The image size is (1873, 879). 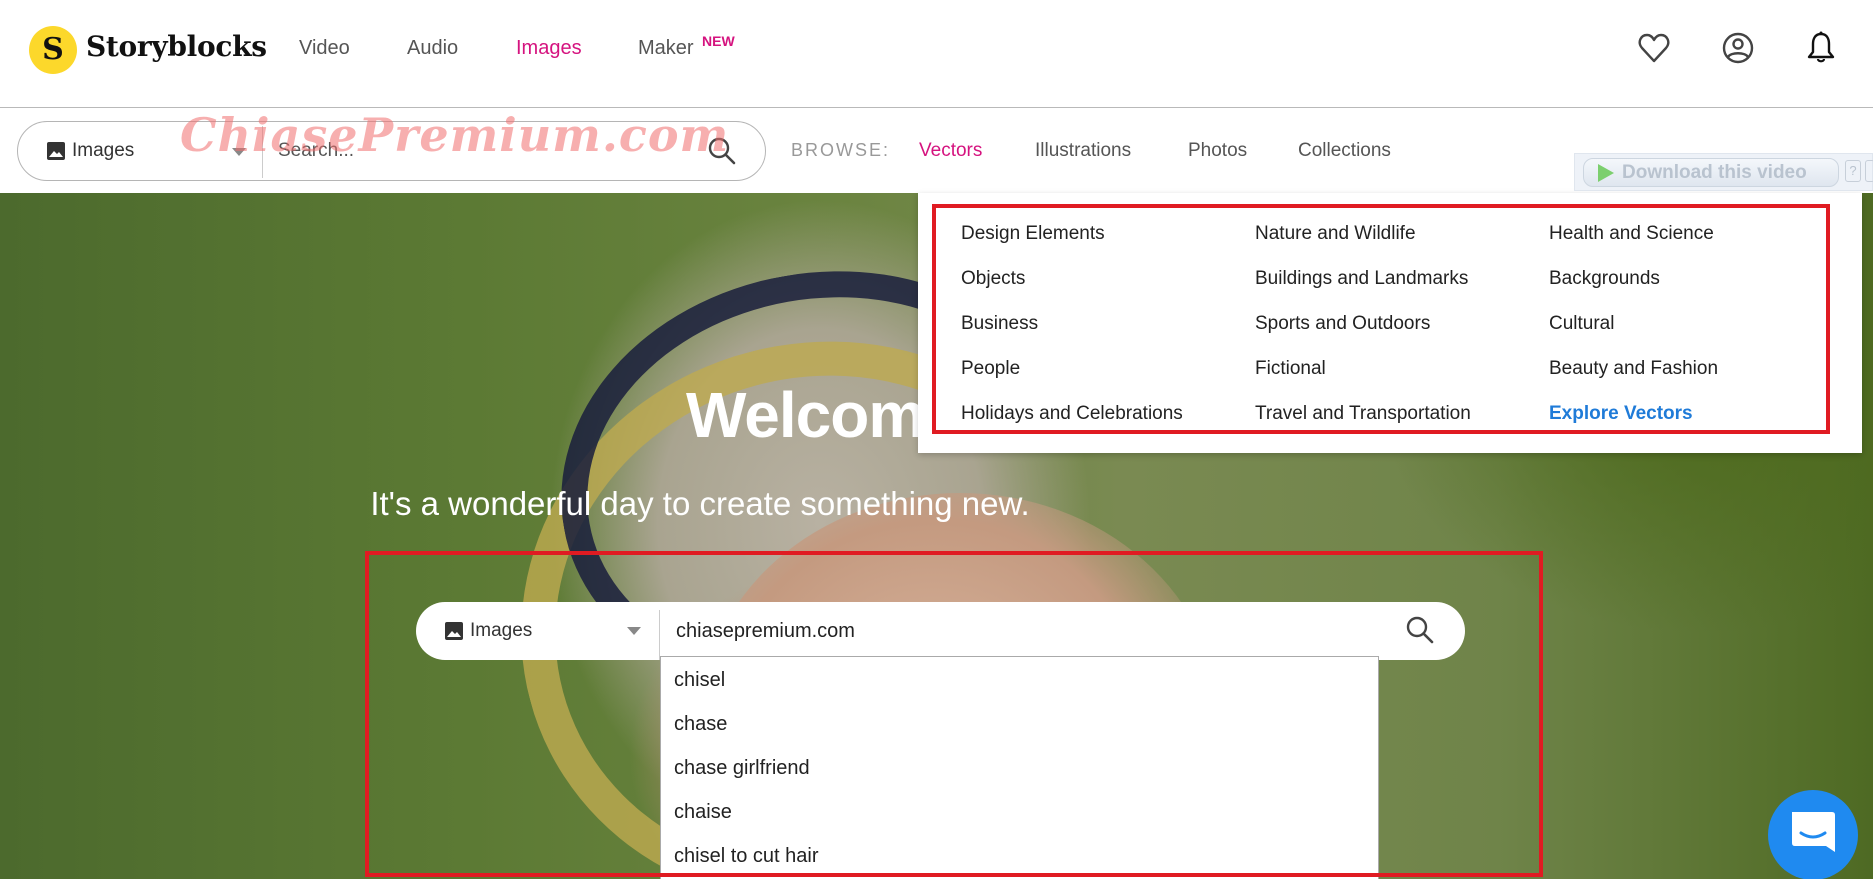 I want to click on hero-search-bar: Images, so click(x=940, y=631).